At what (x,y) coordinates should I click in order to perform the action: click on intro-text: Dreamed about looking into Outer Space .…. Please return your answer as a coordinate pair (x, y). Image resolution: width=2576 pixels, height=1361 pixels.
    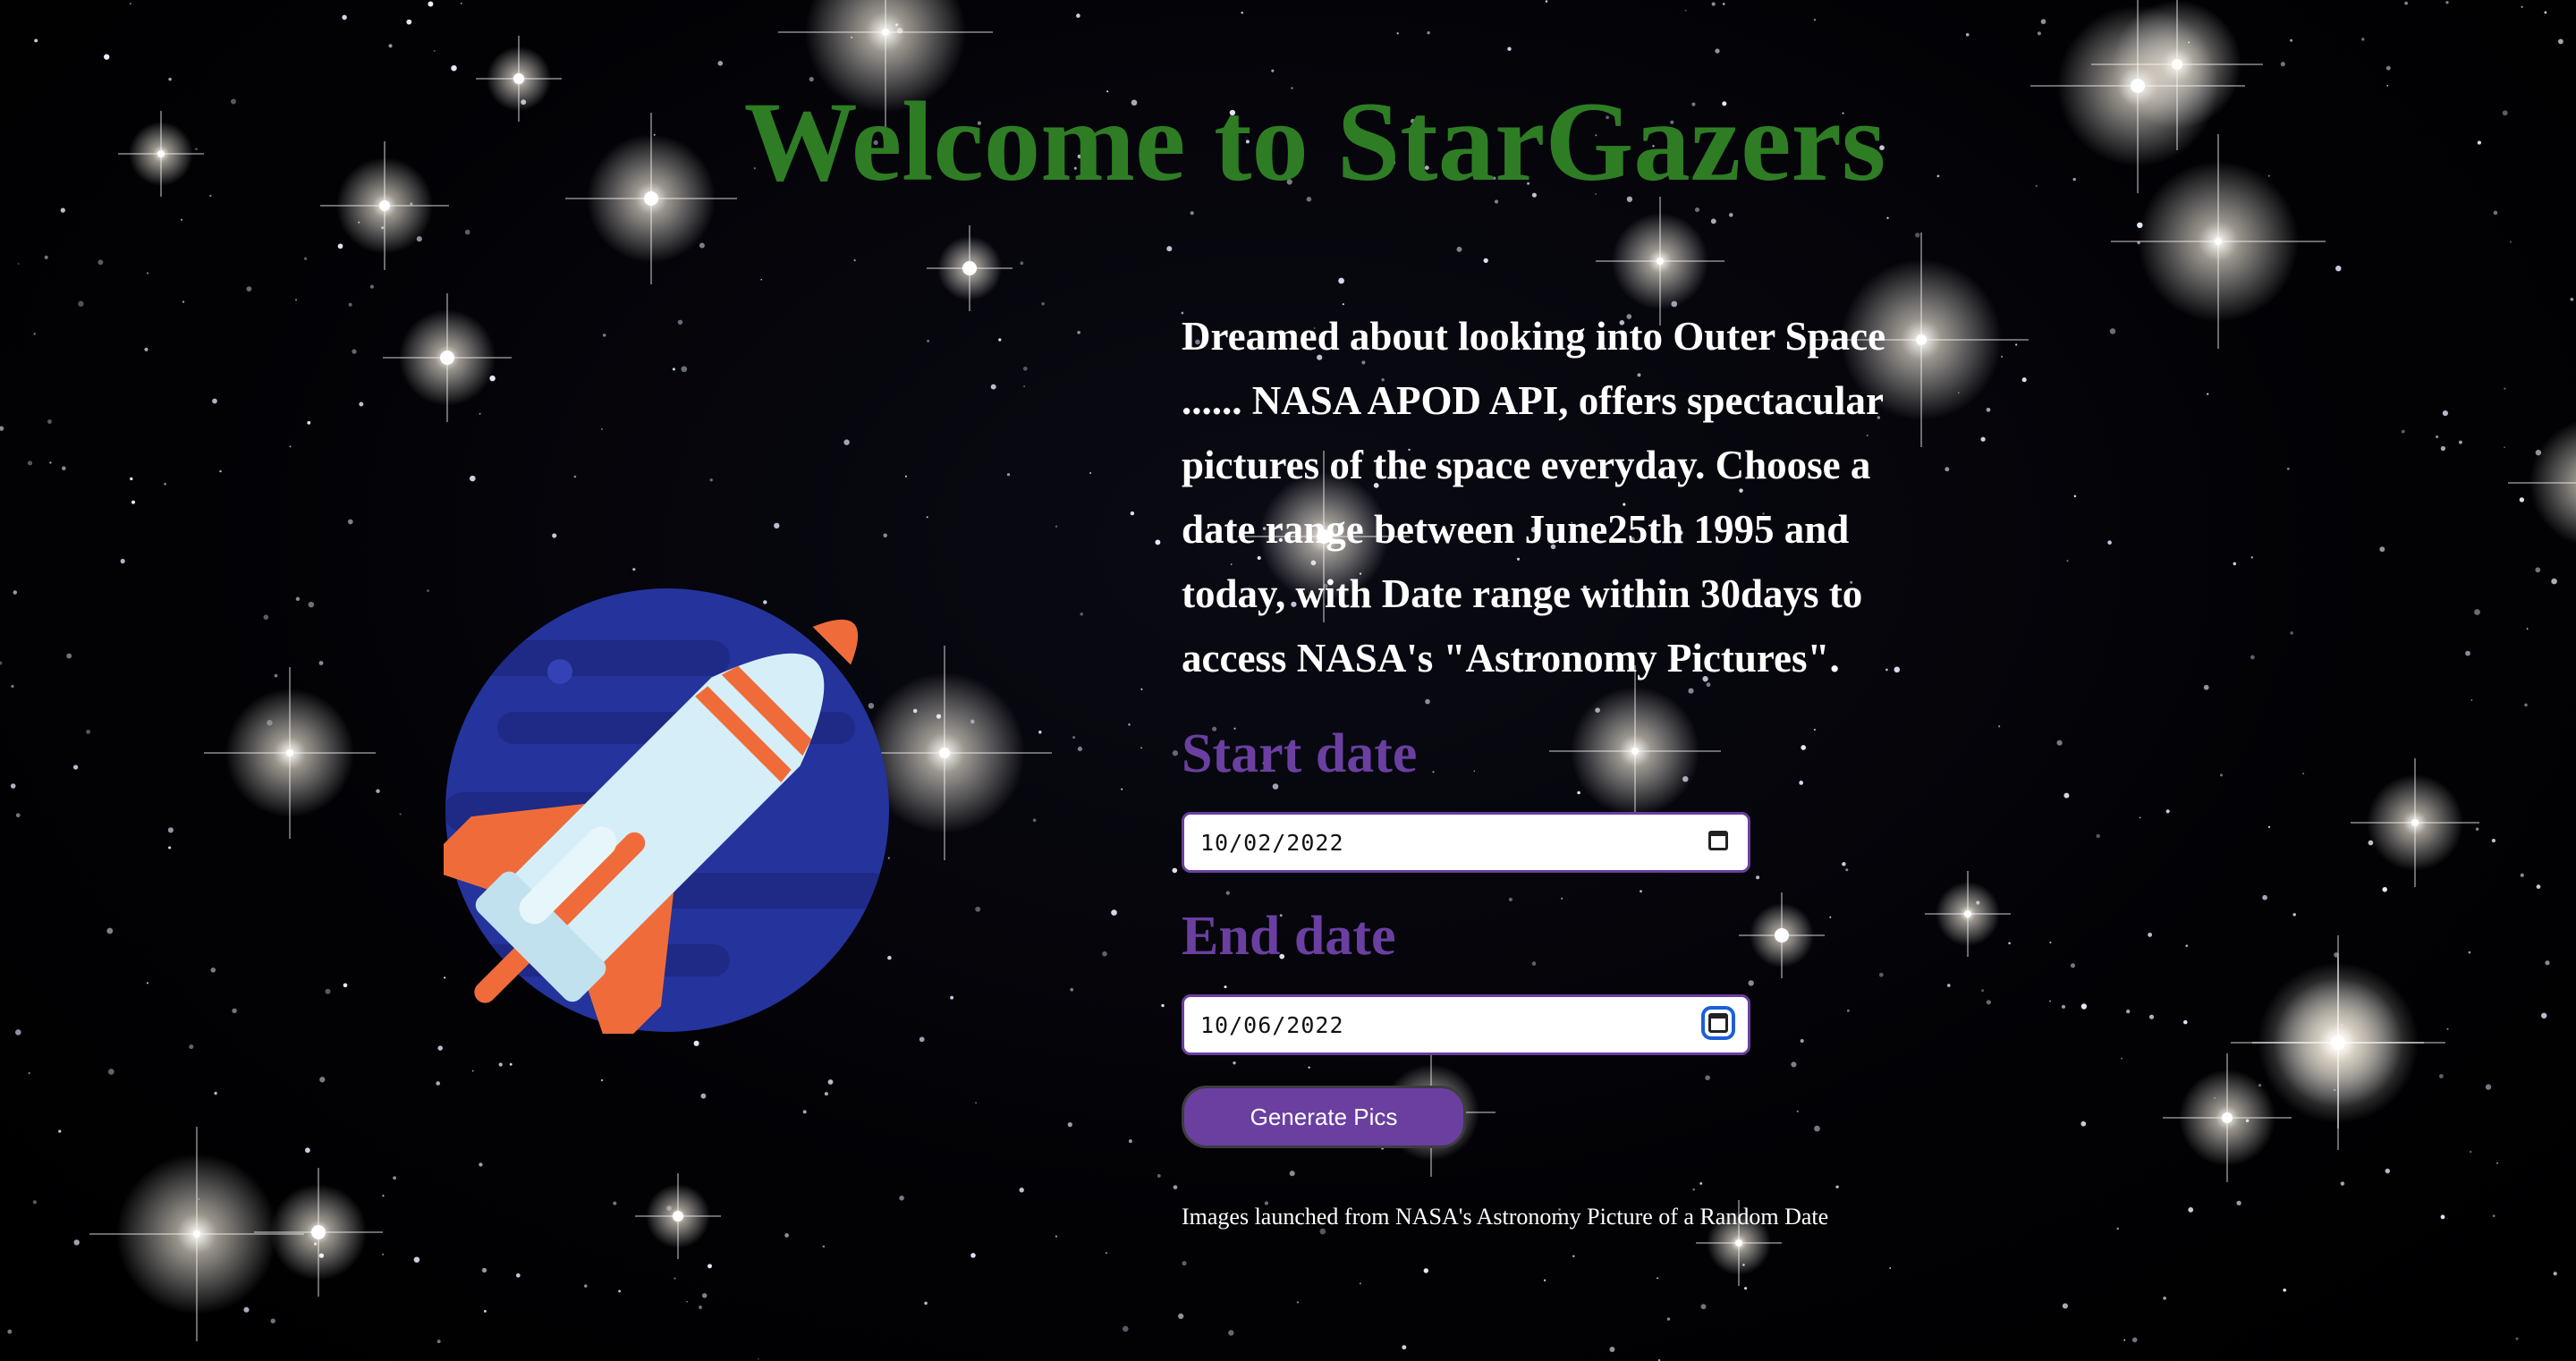
    Looking at the image, I should click on (1534, 497).